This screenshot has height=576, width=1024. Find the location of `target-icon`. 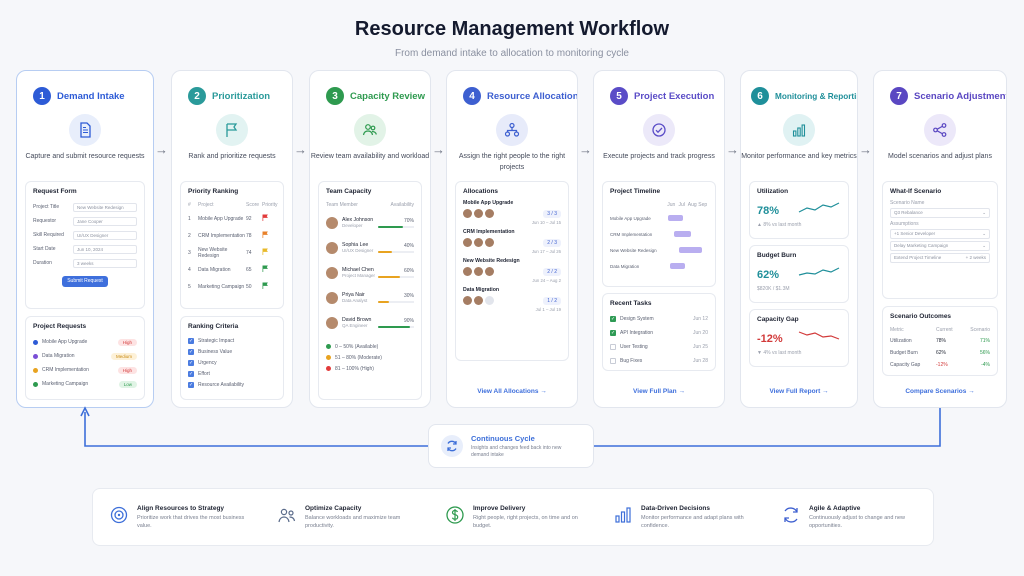

target-icon is located at coordinates (119, 517).